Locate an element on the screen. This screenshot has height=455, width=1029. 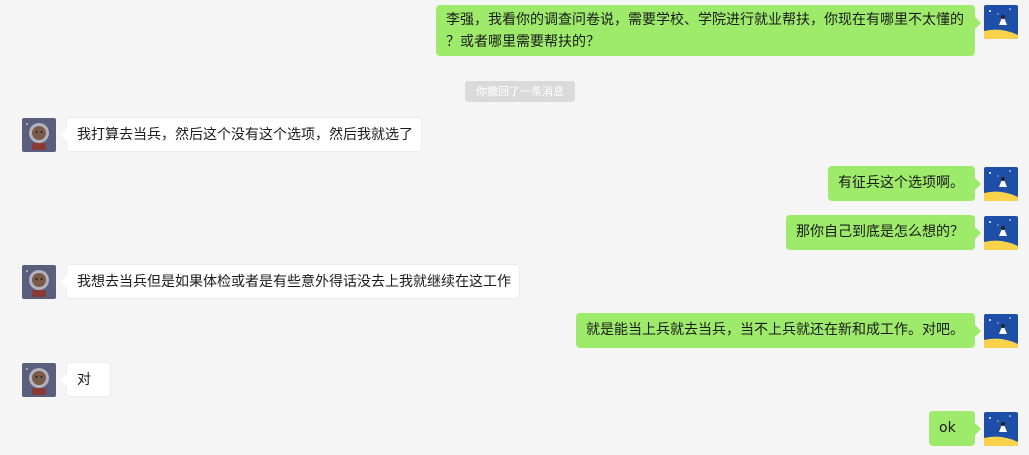
message-text: 那你自己到底是怎么想的？ is located at coordinates (880, 232).